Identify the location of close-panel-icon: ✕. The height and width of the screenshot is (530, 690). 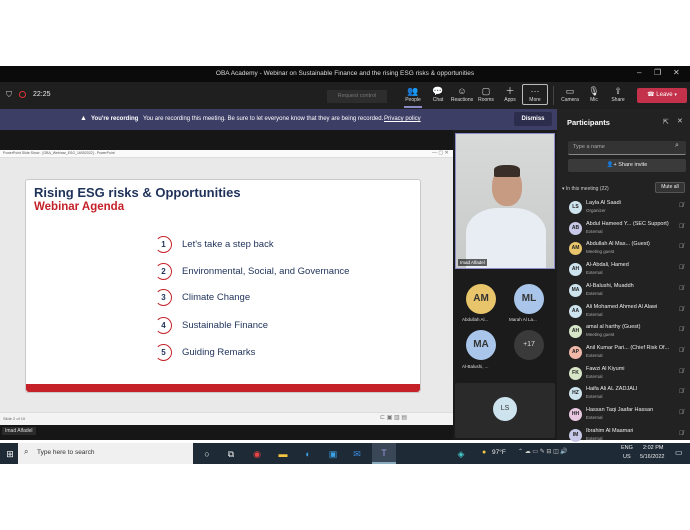
(680, 121).